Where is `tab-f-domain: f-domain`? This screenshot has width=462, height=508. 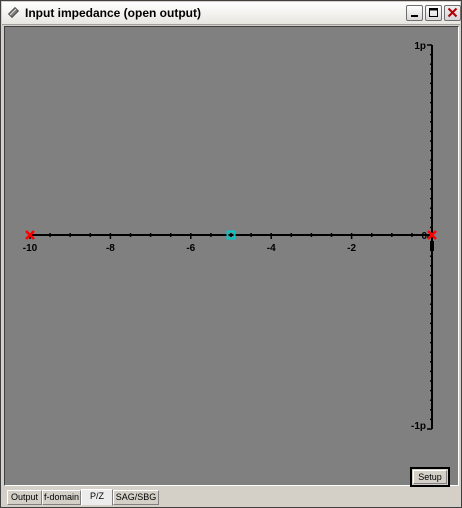
tab-f-domain: f-domain is located at coordinates (61, 497).